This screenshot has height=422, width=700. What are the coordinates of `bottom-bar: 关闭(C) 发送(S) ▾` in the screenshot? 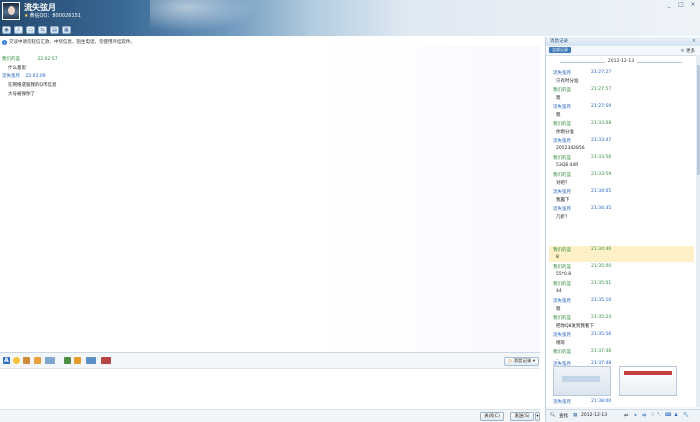 It's located at (270, 415).